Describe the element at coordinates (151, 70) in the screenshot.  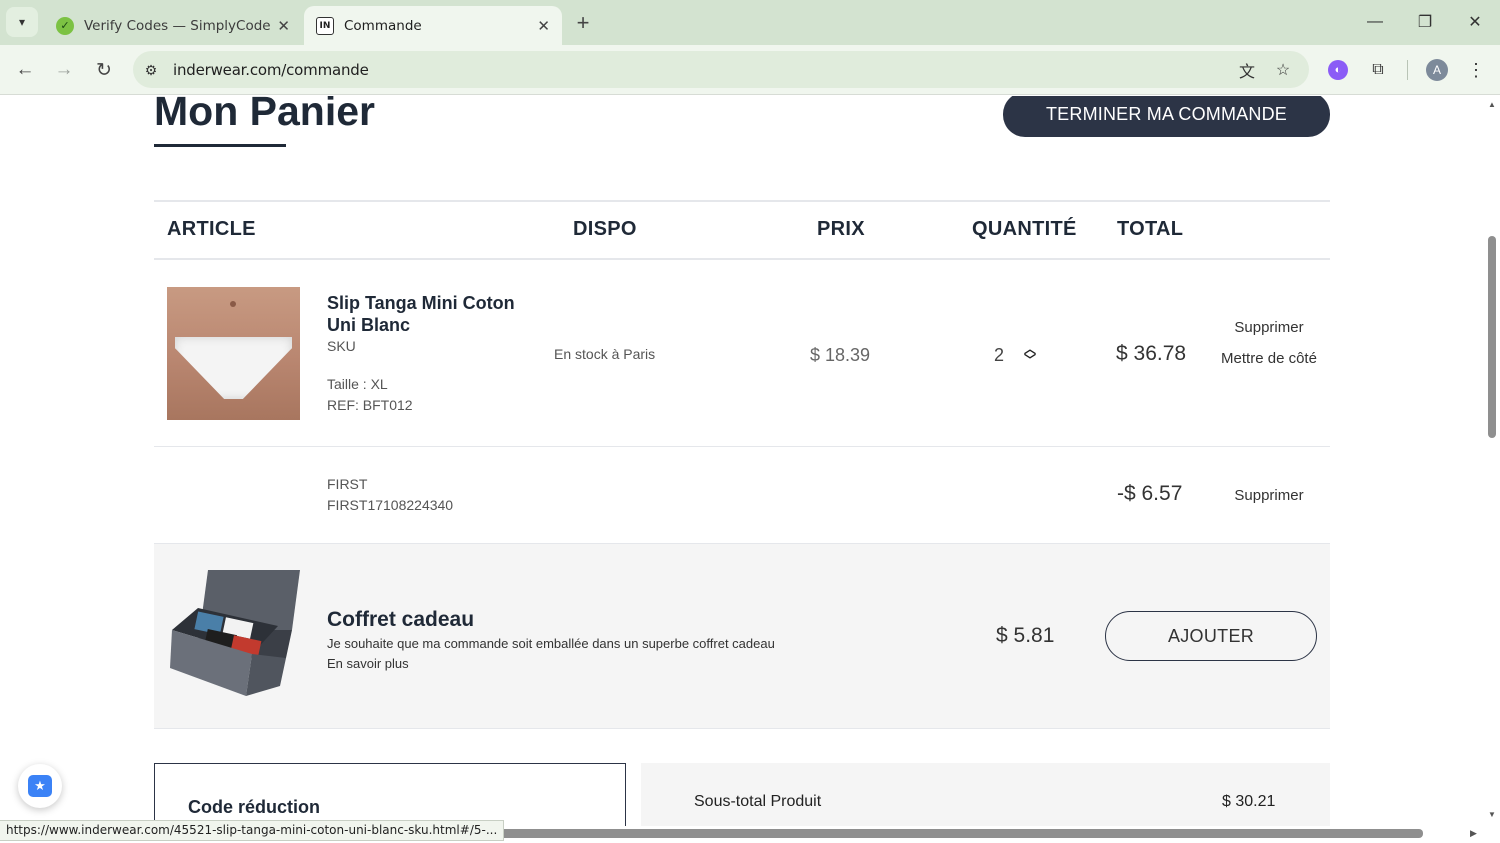
I see `site-settings-icon: ⚙` at that location.